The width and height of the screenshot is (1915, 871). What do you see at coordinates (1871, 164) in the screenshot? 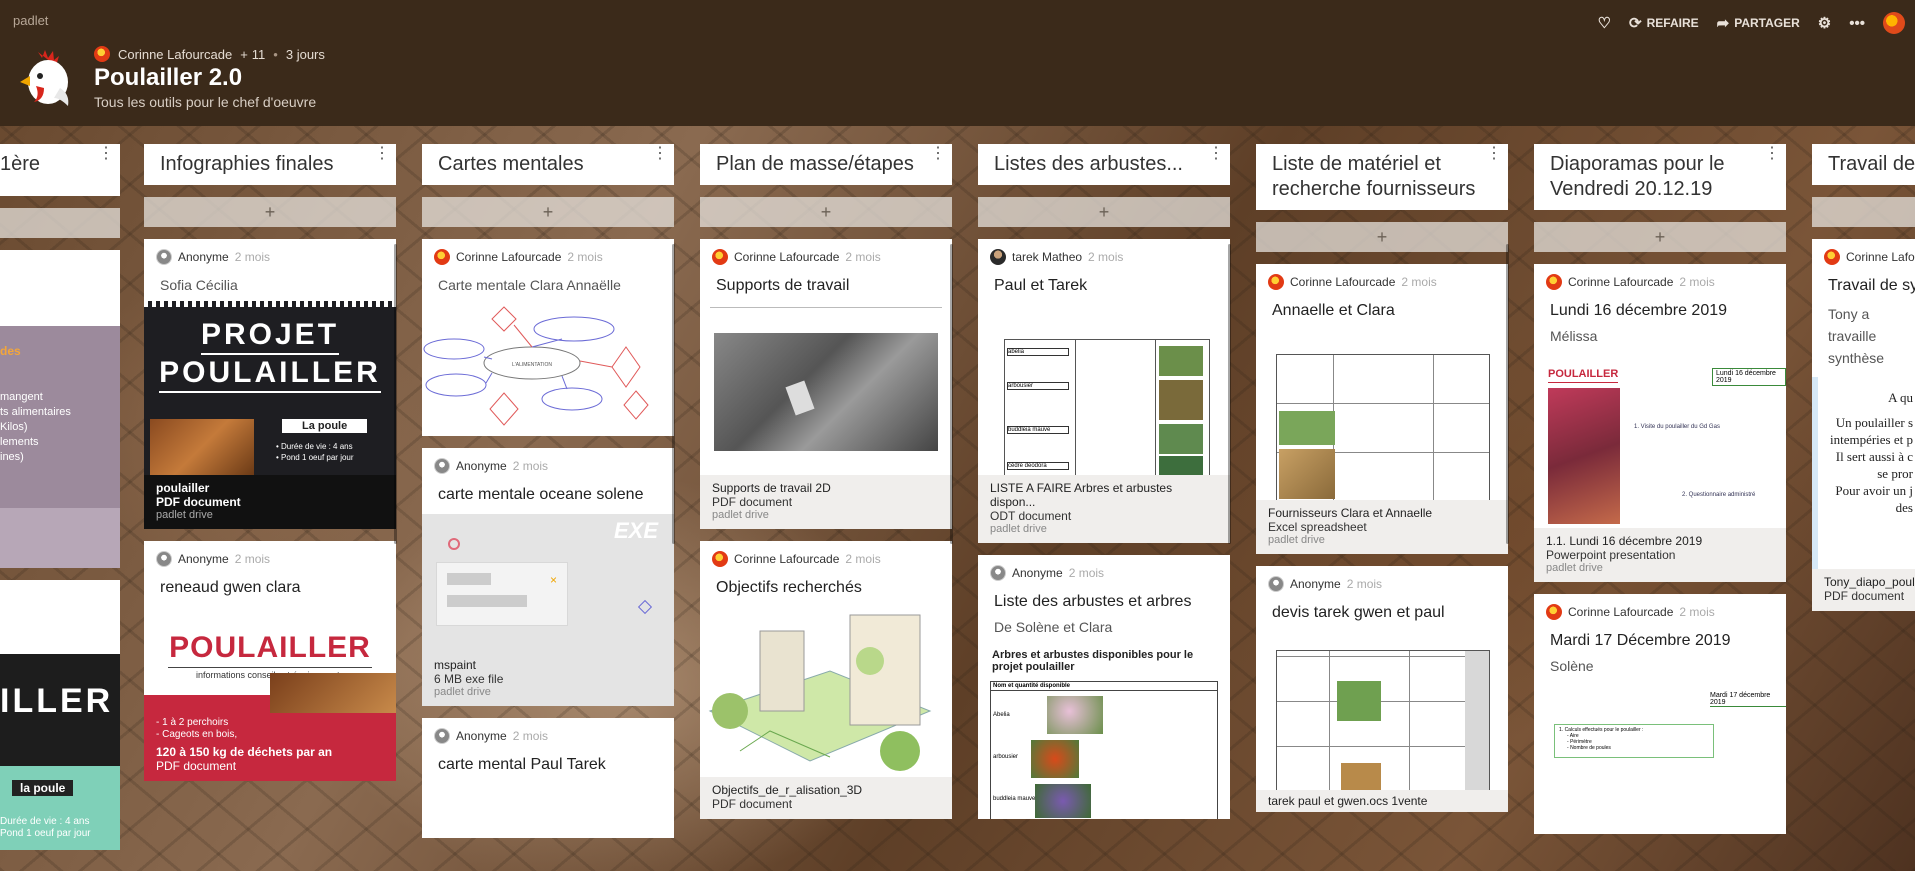
I see `column-title: Travail de sy` at bounding box center [1871, 164].